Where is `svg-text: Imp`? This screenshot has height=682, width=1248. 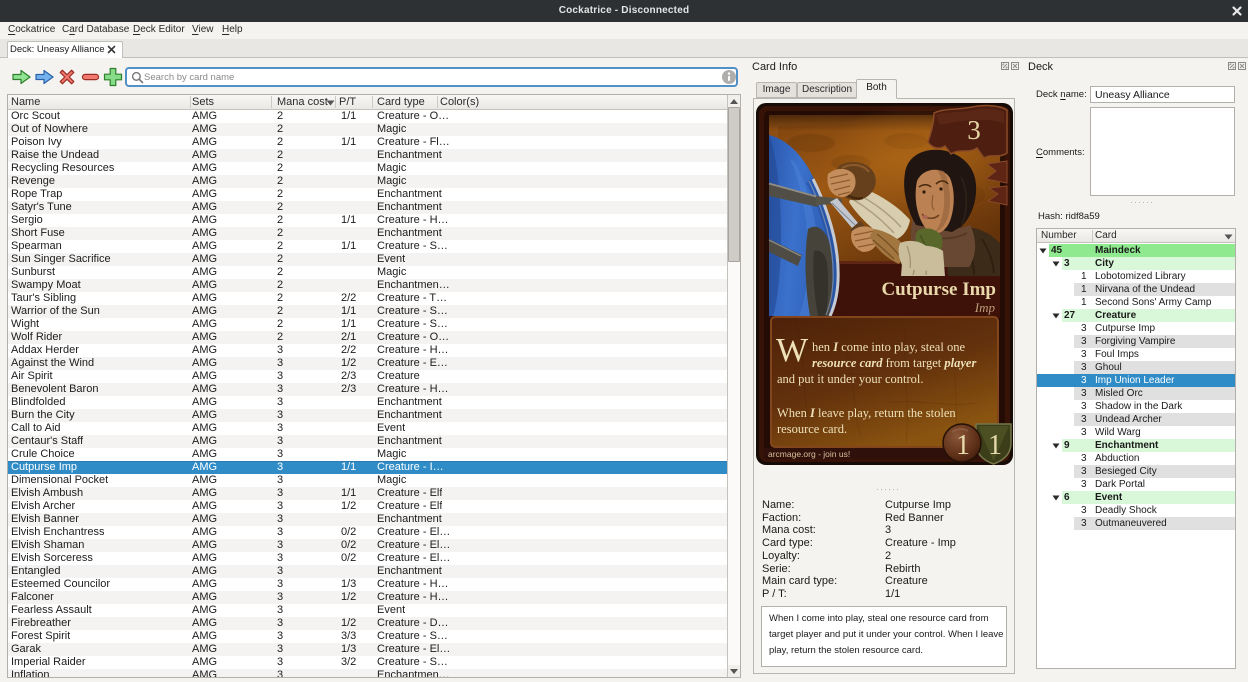
svg-text: Imp is located at coordinates (985, 307).